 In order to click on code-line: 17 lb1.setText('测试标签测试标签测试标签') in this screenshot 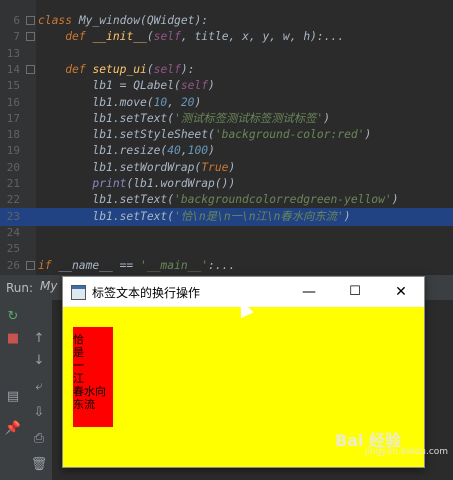, I will do `click(226, 119)`.